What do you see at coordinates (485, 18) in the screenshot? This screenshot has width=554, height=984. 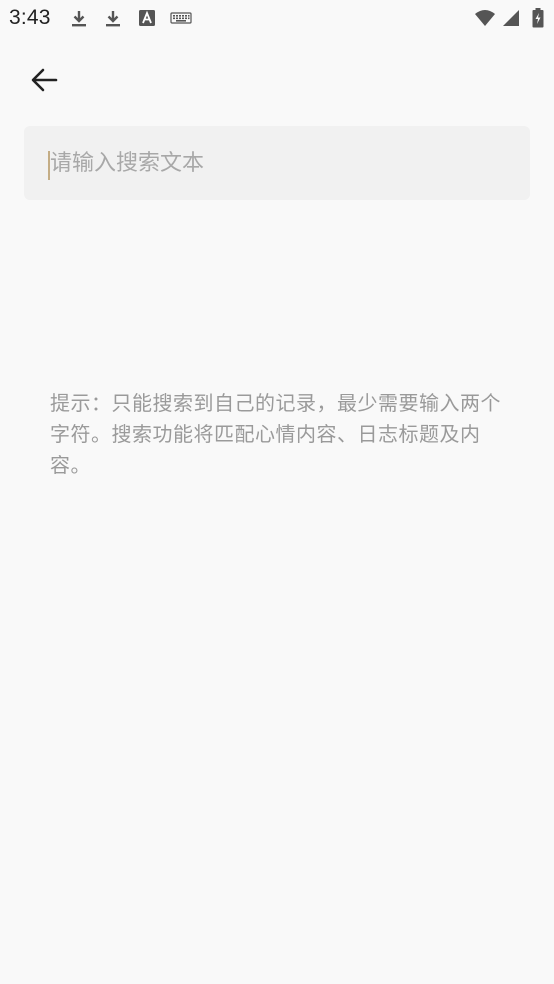 I see `wifi-icon` at bounding box center [485, 18].